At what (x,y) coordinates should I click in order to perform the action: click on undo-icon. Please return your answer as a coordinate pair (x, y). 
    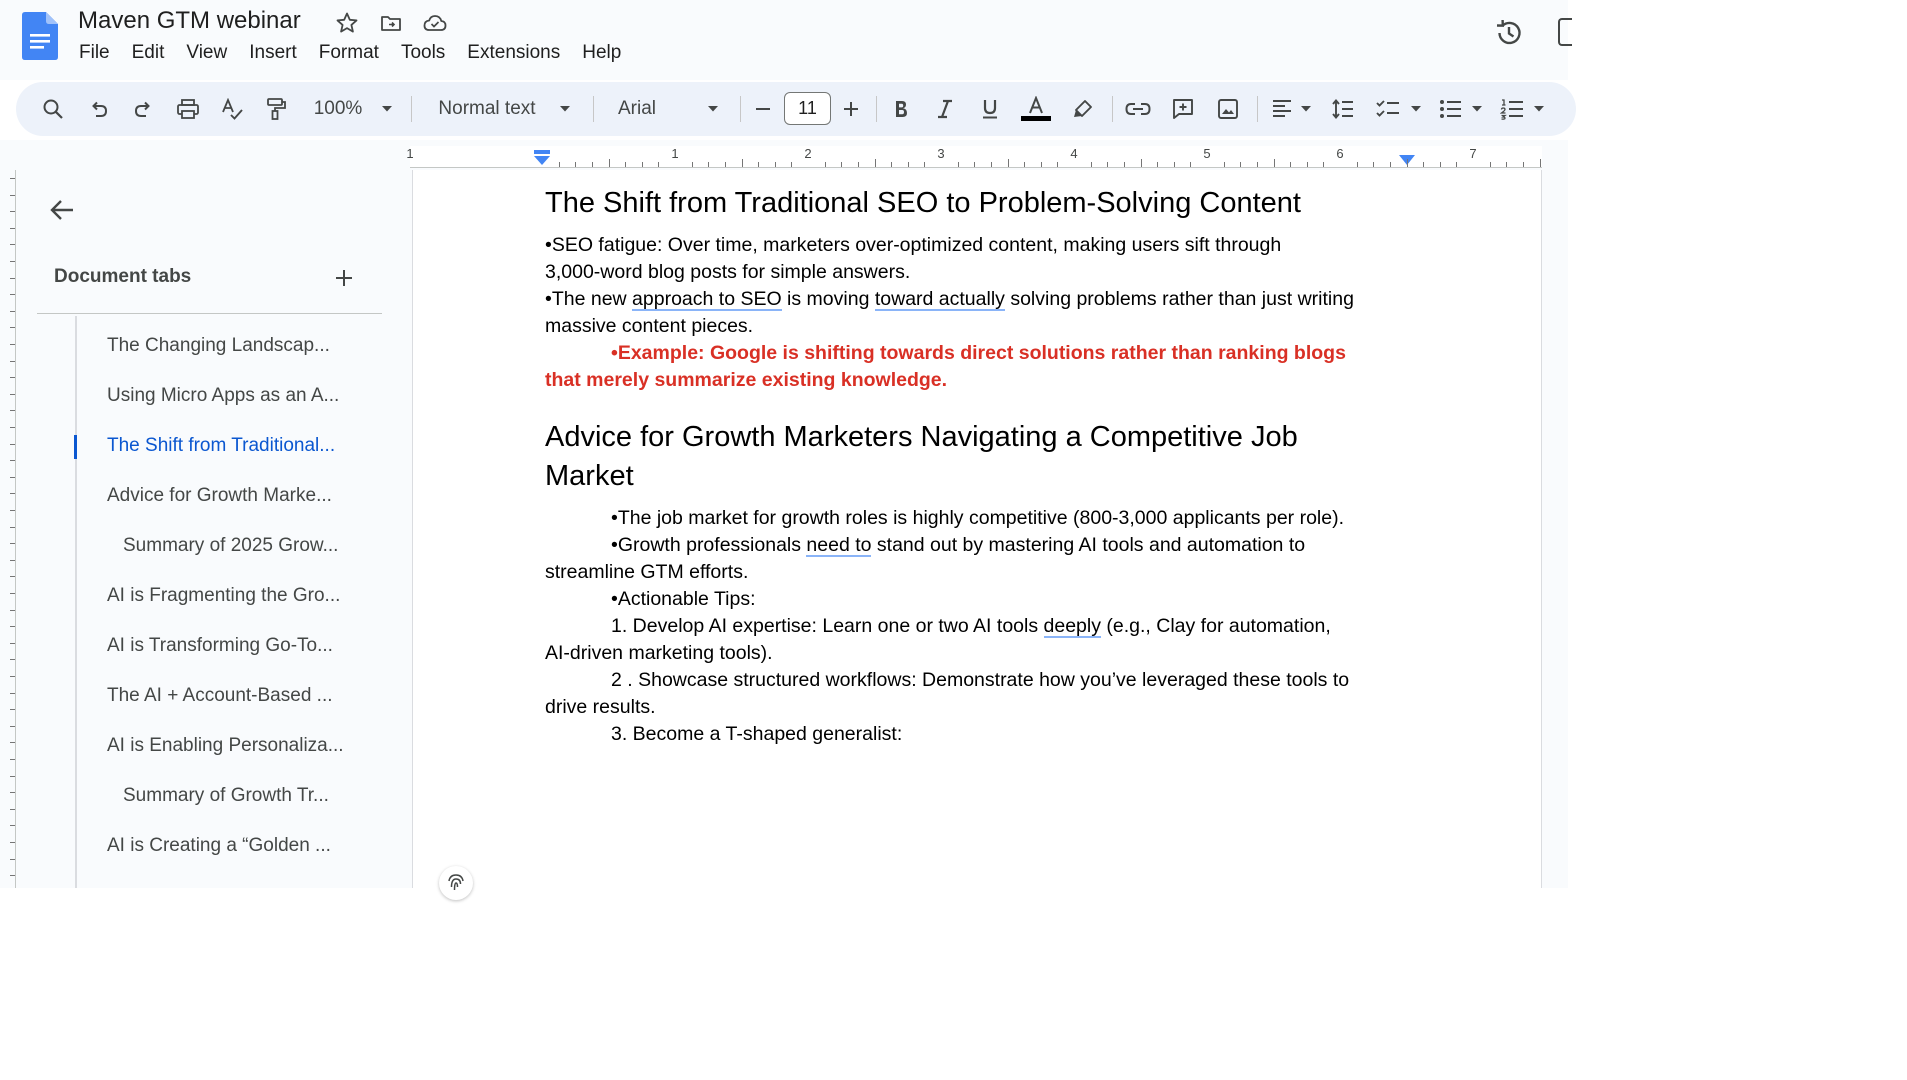
    Looking at the image, I should click on (99, 109).